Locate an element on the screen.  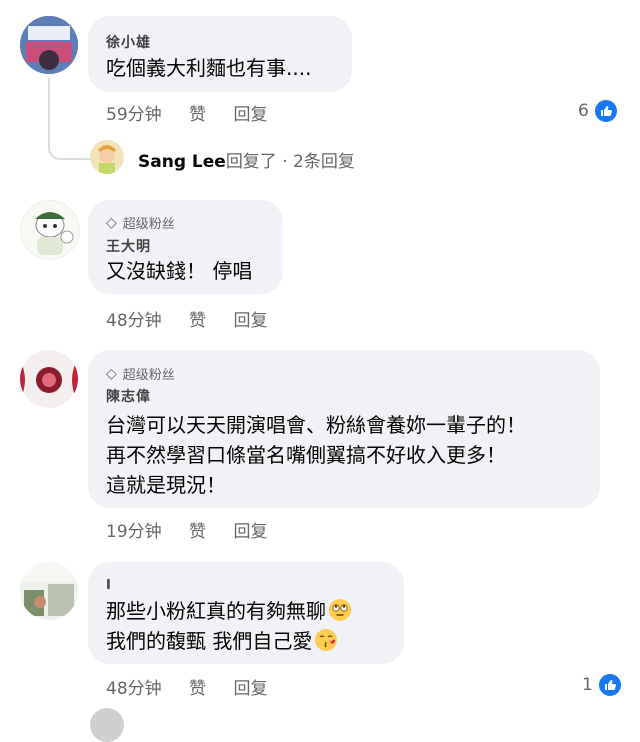
reaction-count: 1 is located at coordinates (602, 685).